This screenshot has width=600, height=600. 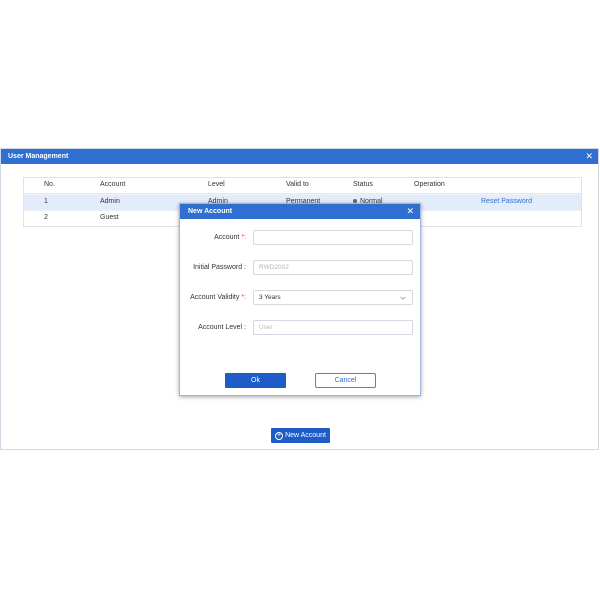 I want to click on reset-password-link: Reset Password, so click(x=506, y=201).